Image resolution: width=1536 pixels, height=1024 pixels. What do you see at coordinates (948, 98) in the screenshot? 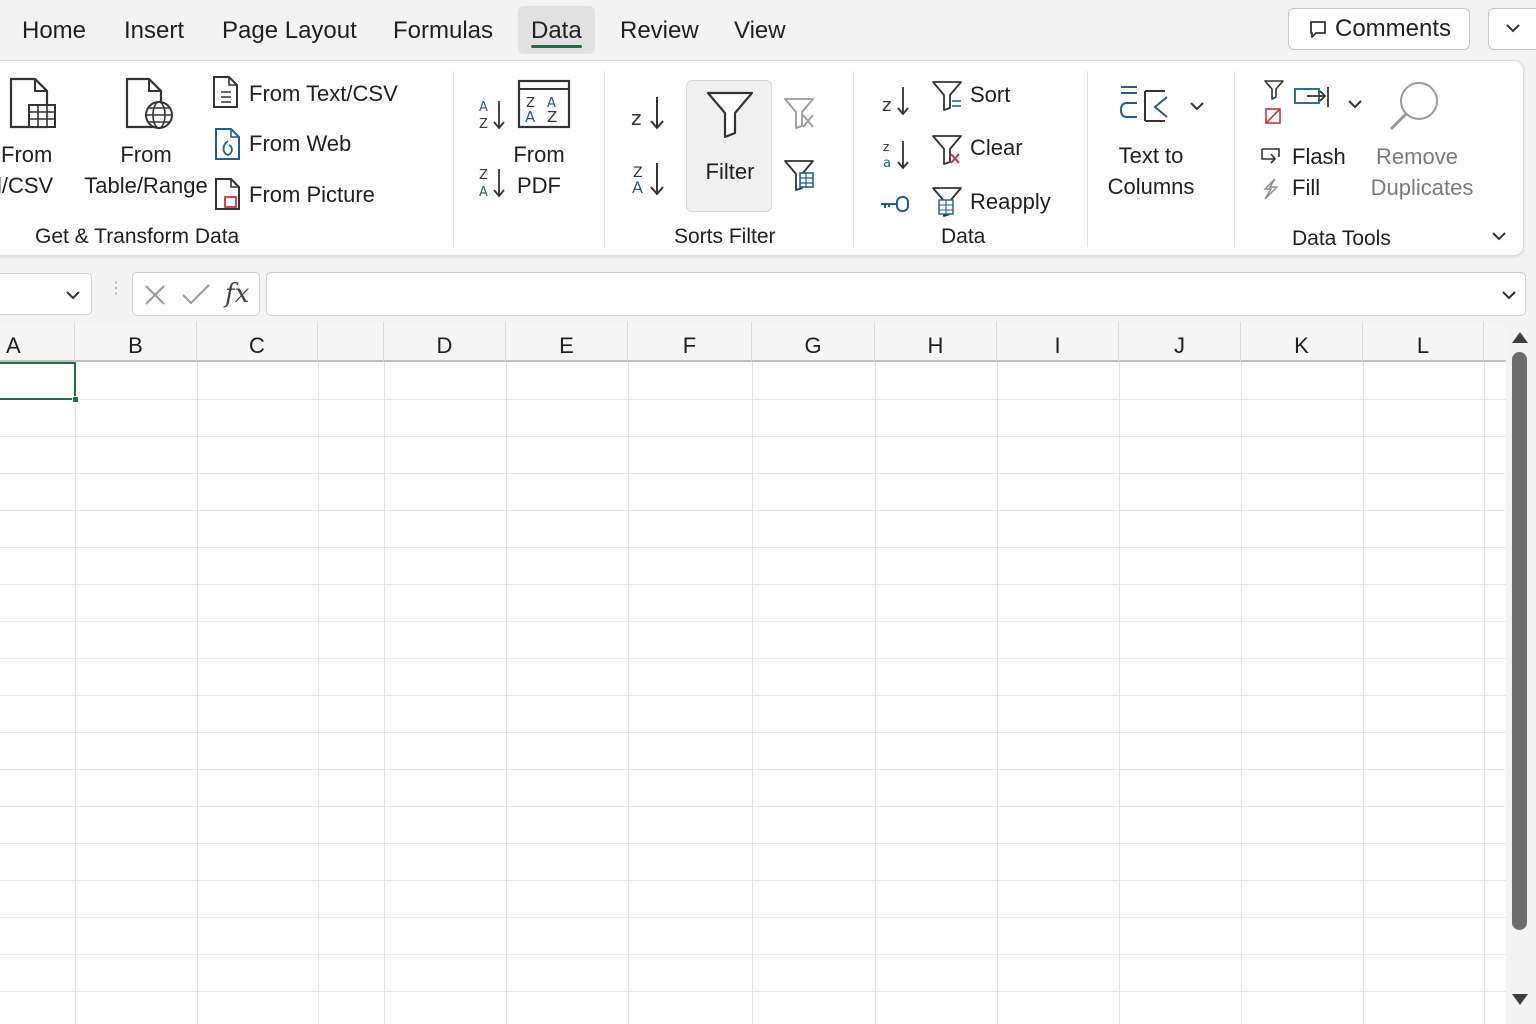
I see `sort-button` at bounding box center [948, 98].